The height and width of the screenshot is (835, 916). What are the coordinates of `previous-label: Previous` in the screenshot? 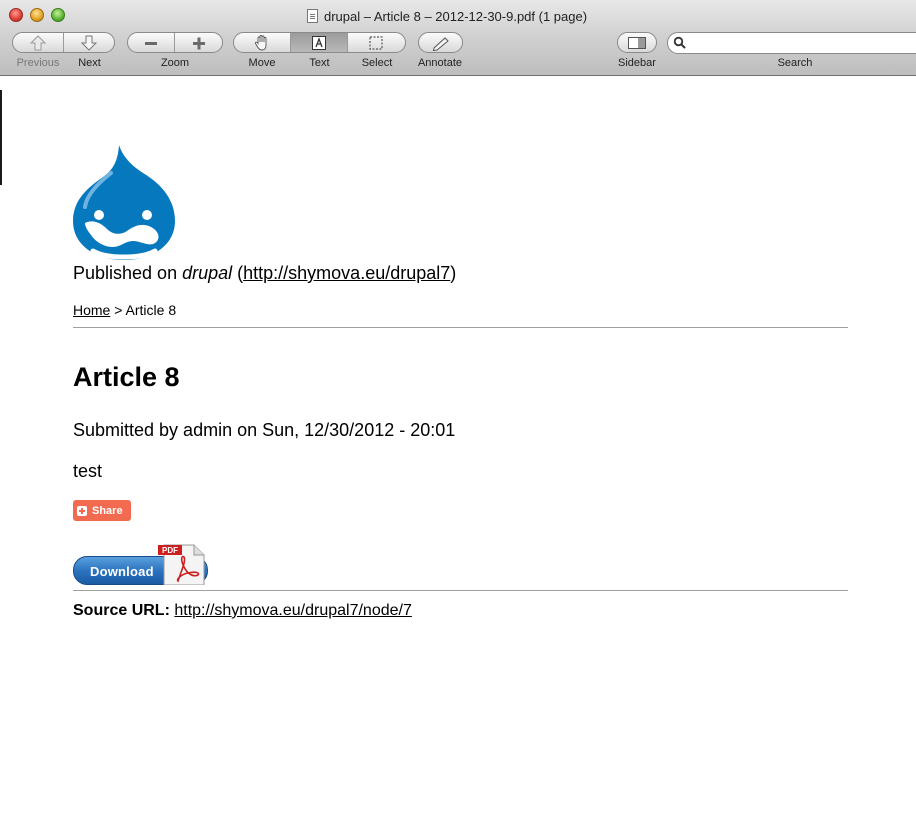 It's located at (38, 63).